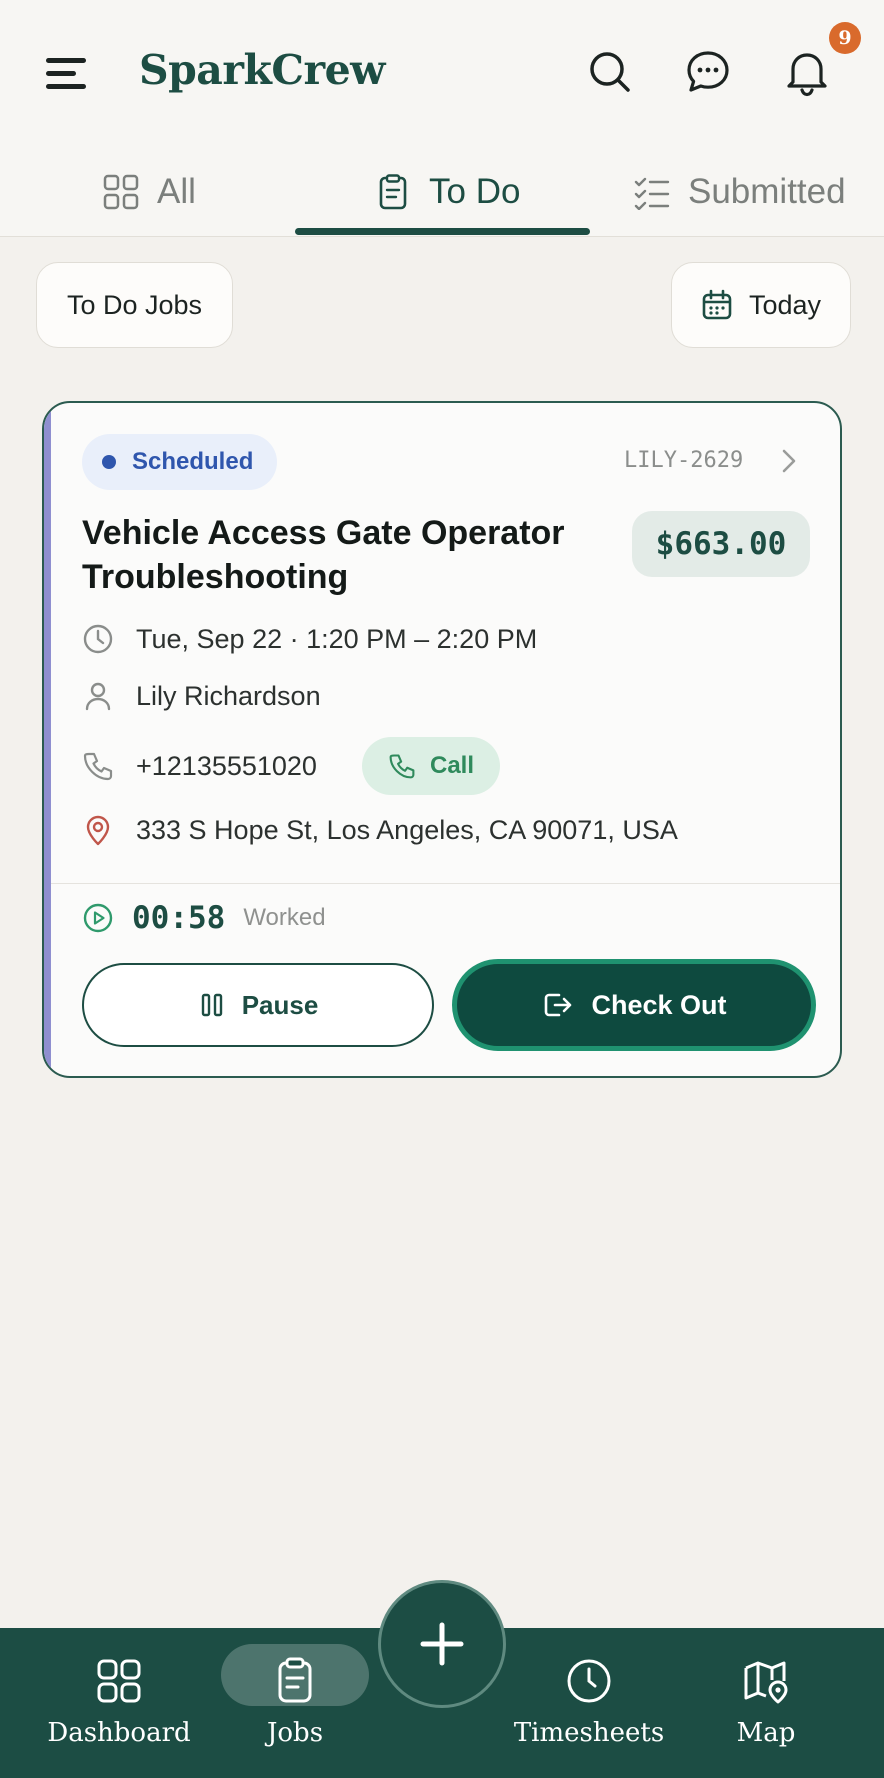  What do you see at coordinates (211, 1005) in the screenshot?
I see `pause-icon` at bounding box center [211, 1005].